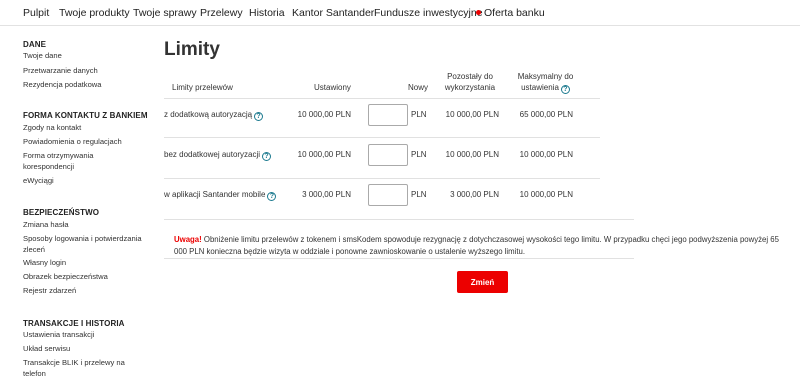 The height and width of the screenshot is (384, 800). Describe the element at coordinates (88, 71) in the screenshot. I see `sidebar-item-przetwarzanie-danych: Przetwarzanie danych` at that location.